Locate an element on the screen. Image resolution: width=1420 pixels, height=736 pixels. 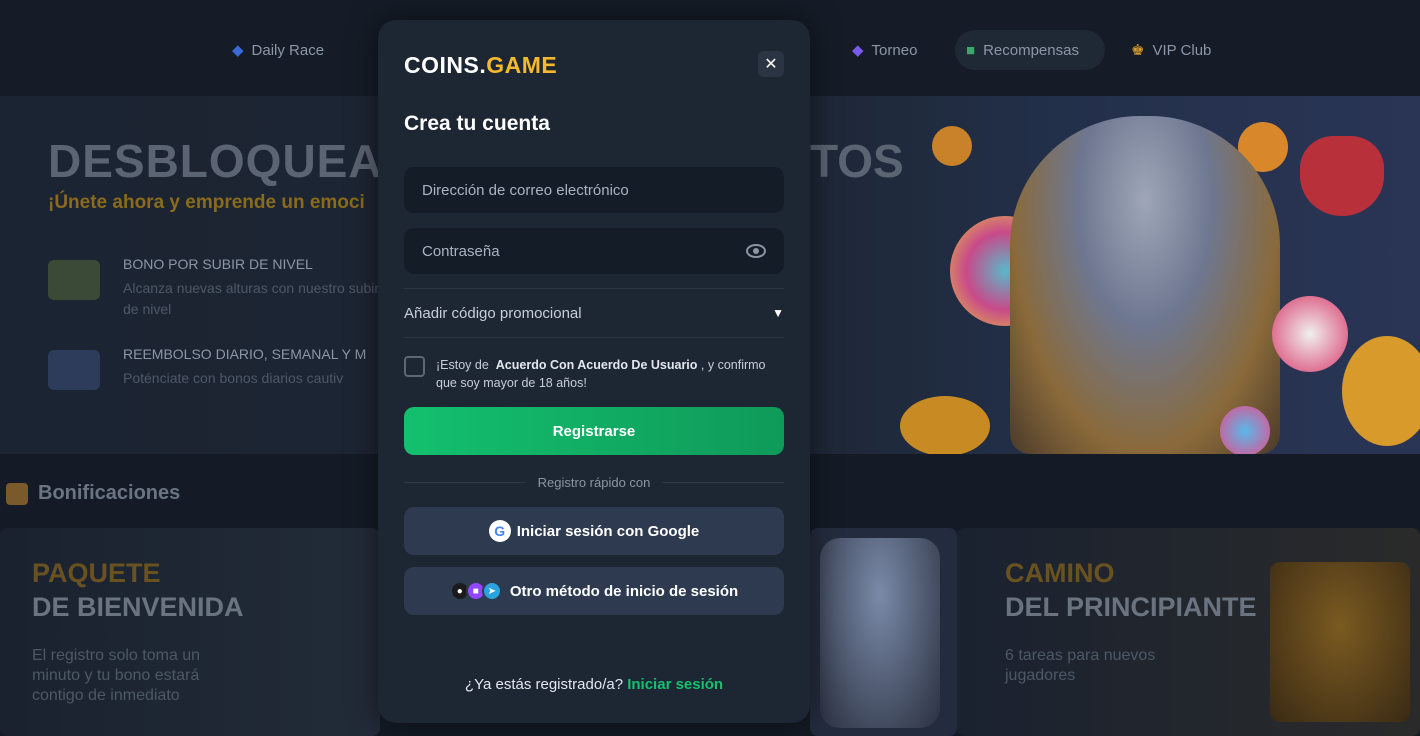
hero-title: DESBLOQUEA is located at coordinates (215, 161).